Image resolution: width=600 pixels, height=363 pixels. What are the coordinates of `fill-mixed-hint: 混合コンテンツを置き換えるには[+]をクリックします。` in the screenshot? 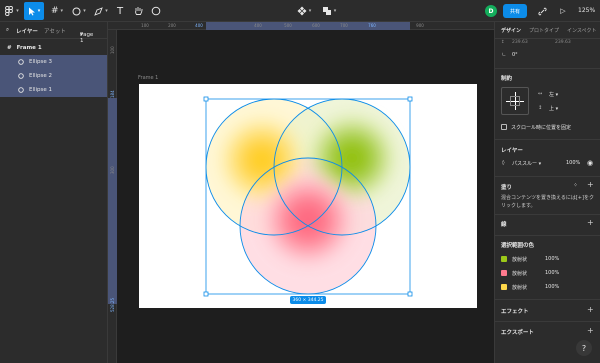 It's located at (547, 202).